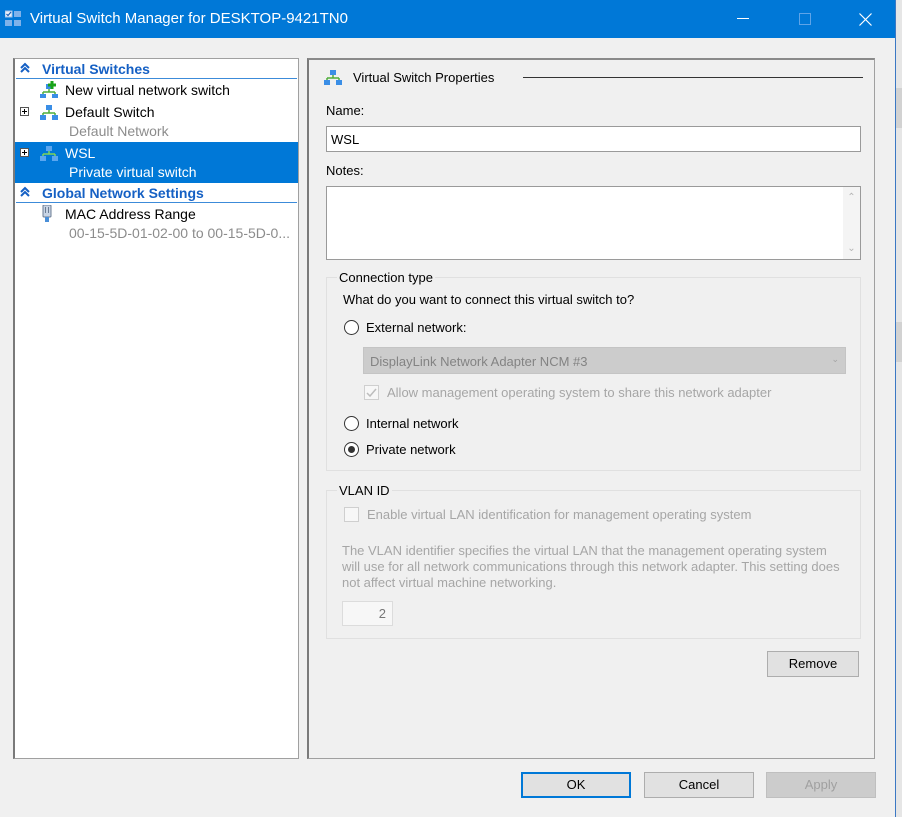 The width and height of the screenshot is (902, 817). What do you see at coordinates (898, 408) in the screenshot?
I see `desktop-background` at bounding box center [898, 408].